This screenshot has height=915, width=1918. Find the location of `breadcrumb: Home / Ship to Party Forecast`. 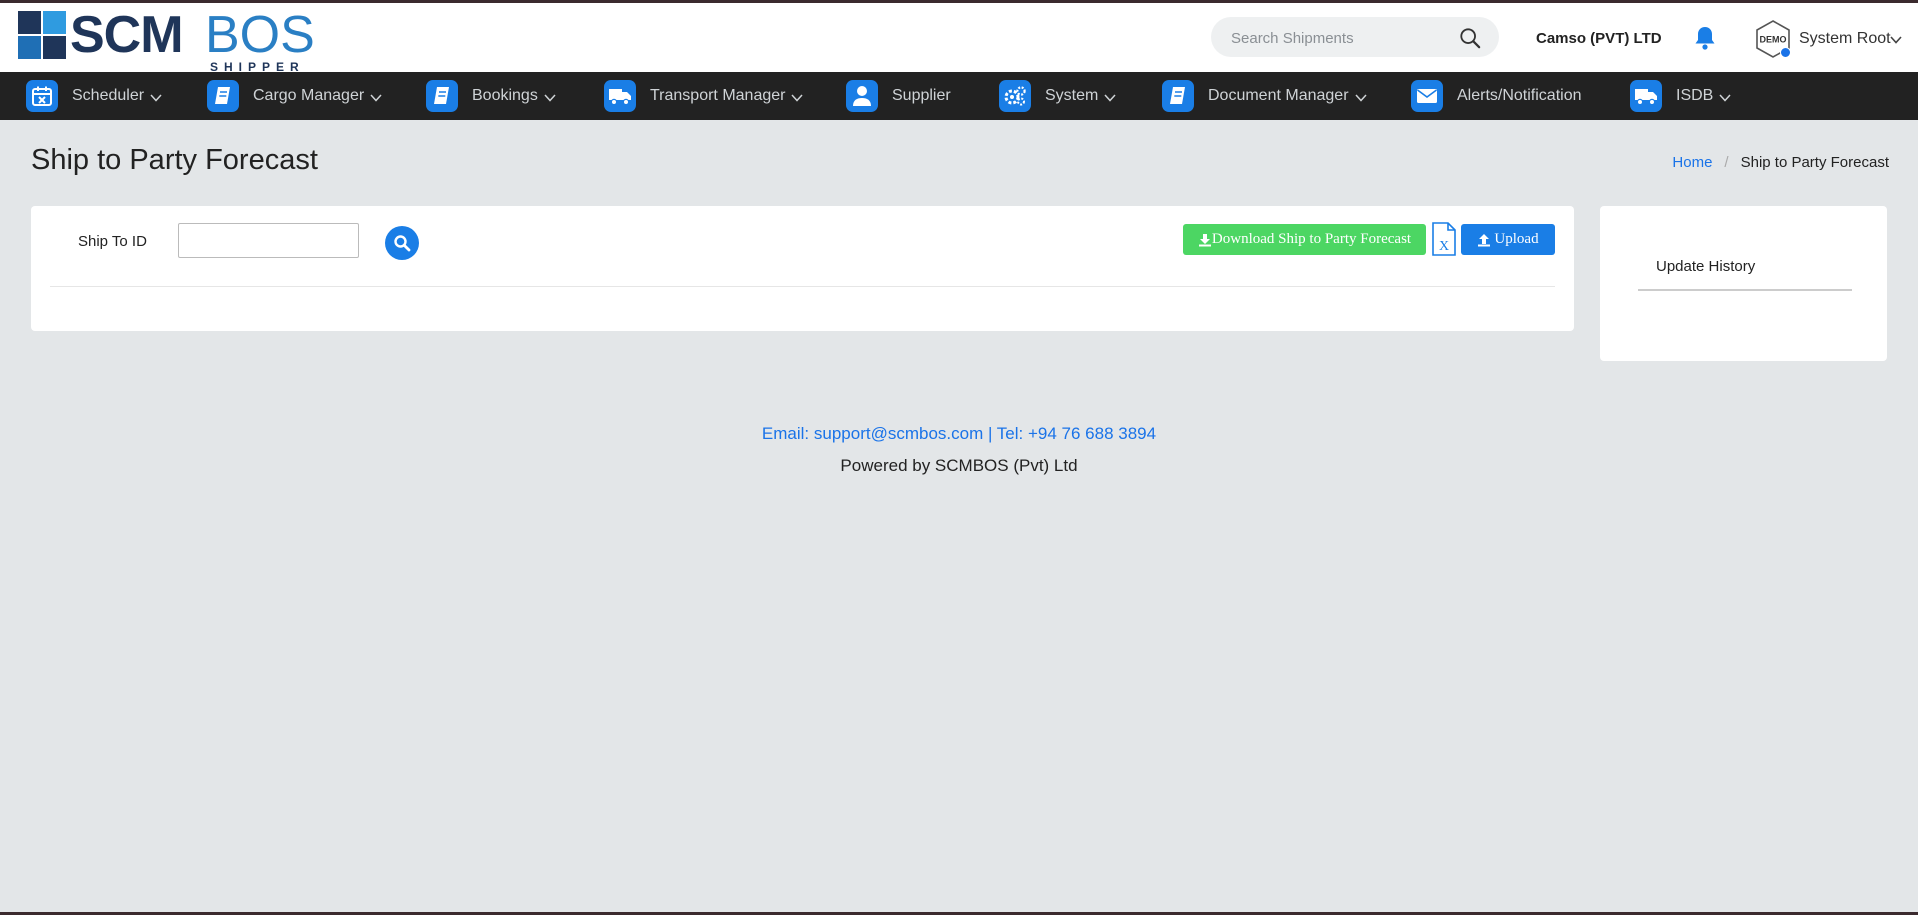

breadcrumb: Home / Ship to Party Forecast is located at coordinates (1780, 162).